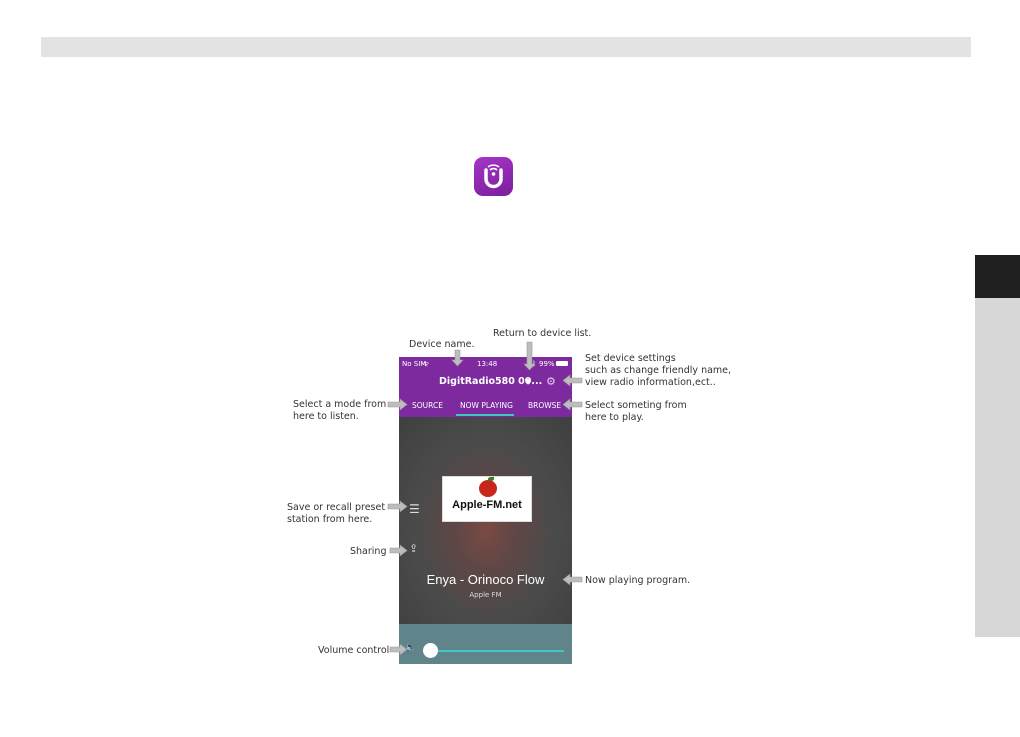  What do you see at coordinates (572, 404) in the screenshot?
I see `arrow-browse-icon` at bounding box center [572, 404].